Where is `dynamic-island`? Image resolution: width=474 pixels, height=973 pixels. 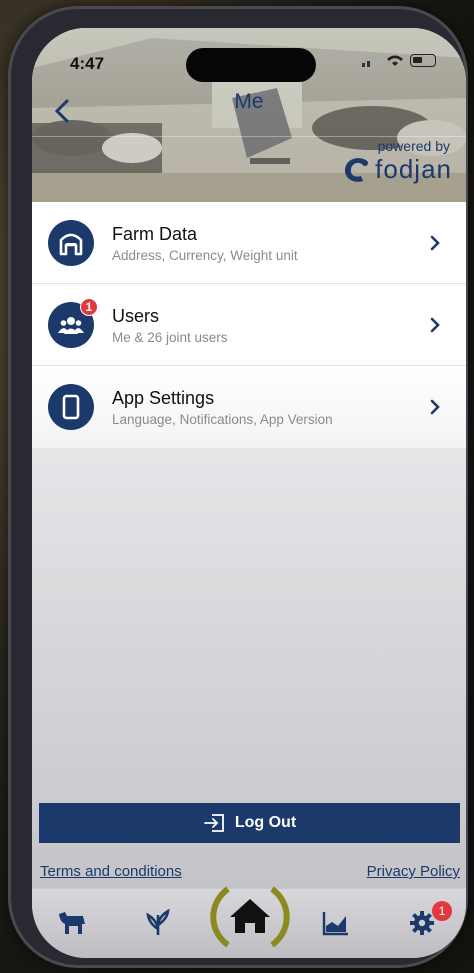 dynamic-island is located at coordinates (251, 65).